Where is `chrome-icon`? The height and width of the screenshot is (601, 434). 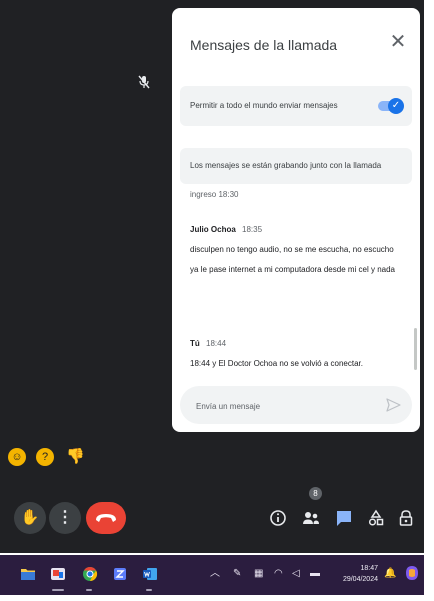
chrome-icon is located at coordinates (90, 574).